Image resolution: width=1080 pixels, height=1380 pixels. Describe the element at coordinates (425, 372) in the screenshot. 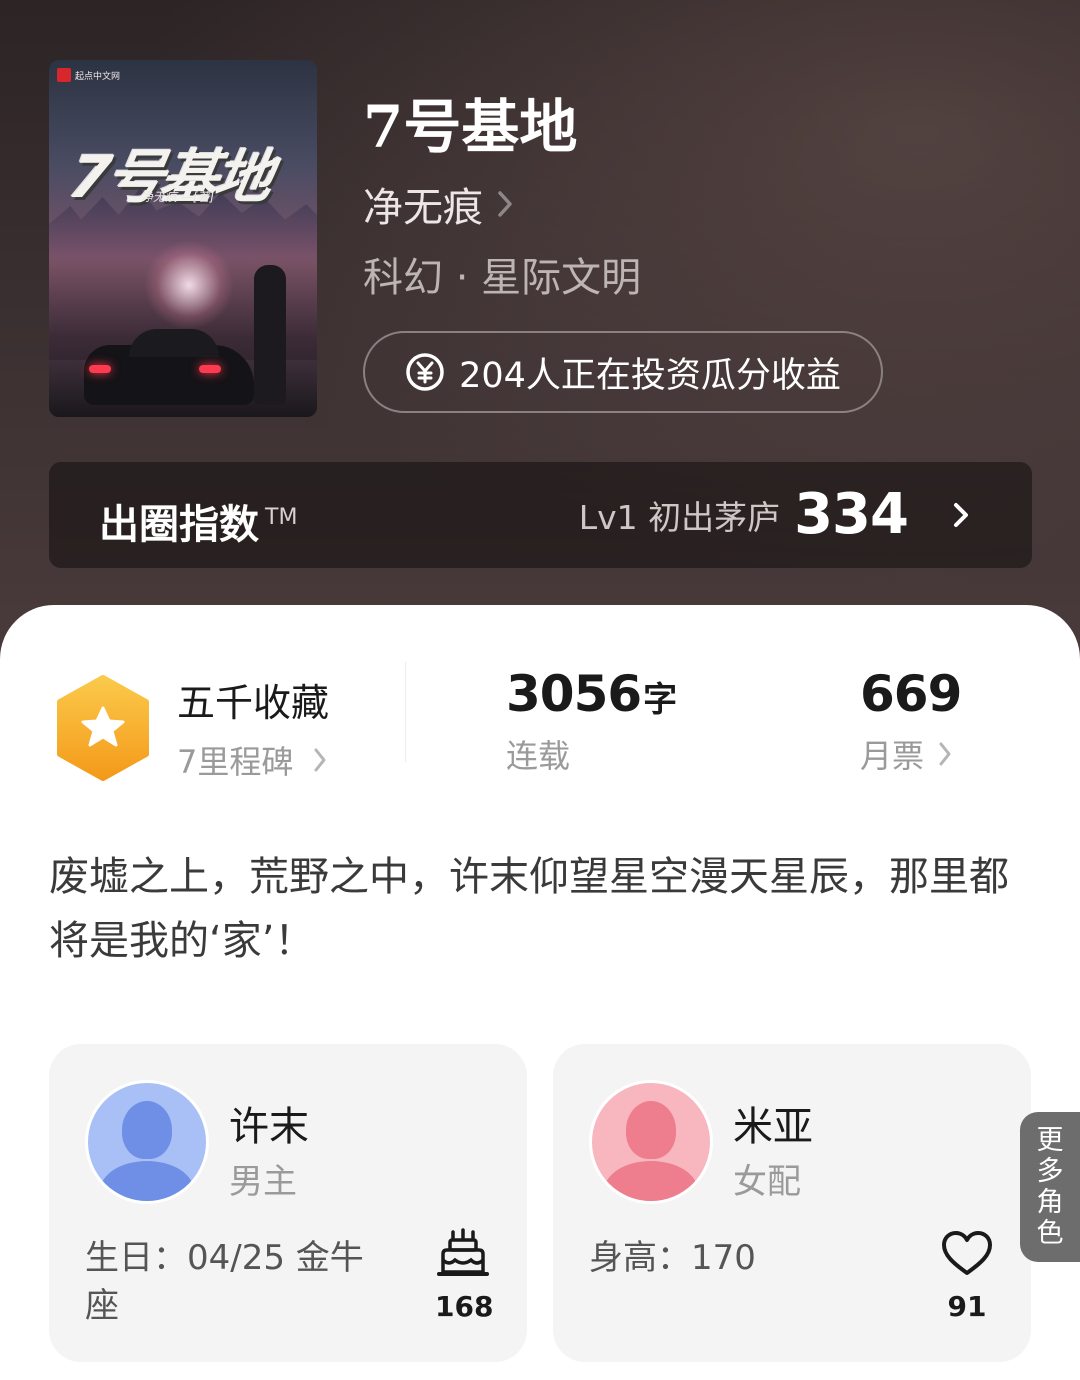

I see `yuan-coin-icon` at that location.